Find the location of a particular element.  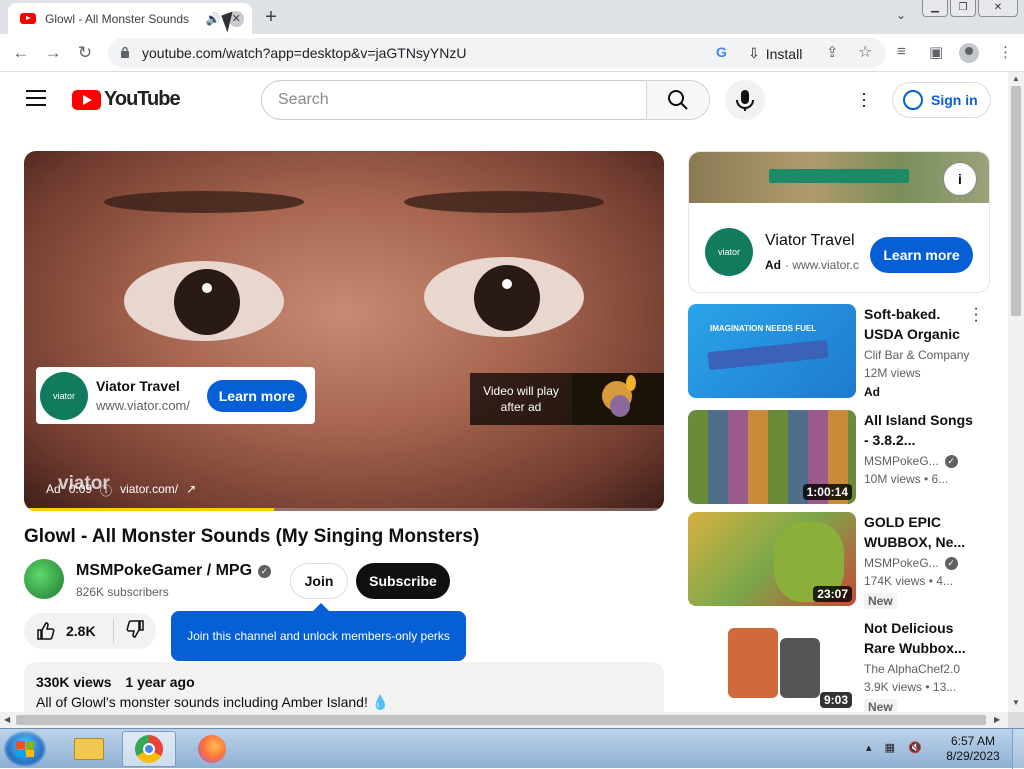

speaker-icon: 🔊 is located at coordinates (213, 19).